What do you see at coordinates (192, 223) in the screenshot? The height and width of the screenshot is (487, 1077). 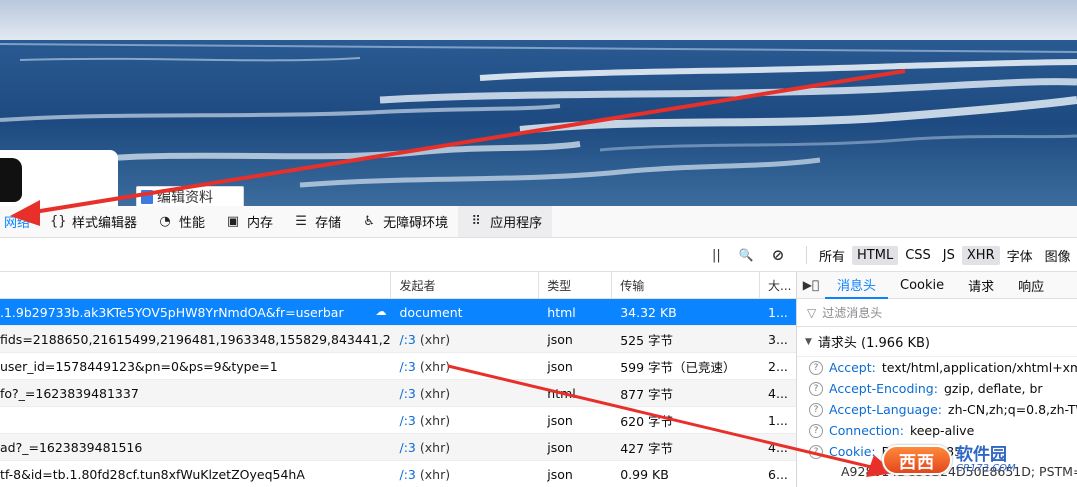 I see `tab-performance-label: 性能` at bounding box center [192, 223].